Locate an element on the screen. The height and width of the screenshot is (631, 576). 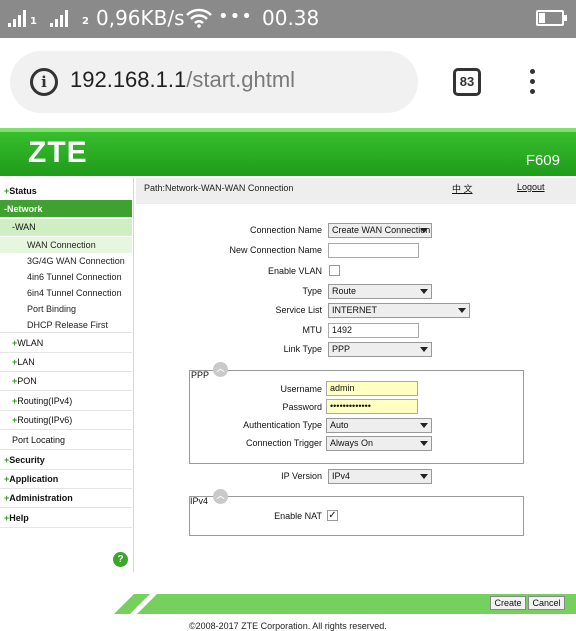
username-input: admin is located at coordinates (372, 388).